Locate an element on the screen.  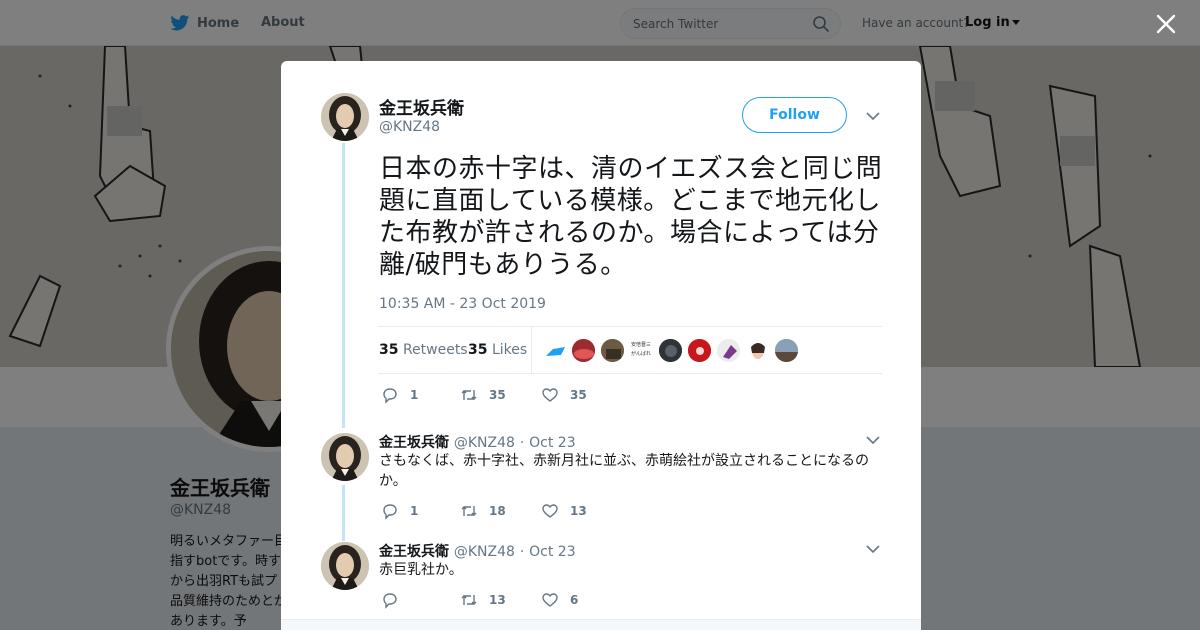
retweet-stat-label: Retweets is located at coordinates (435, 350).